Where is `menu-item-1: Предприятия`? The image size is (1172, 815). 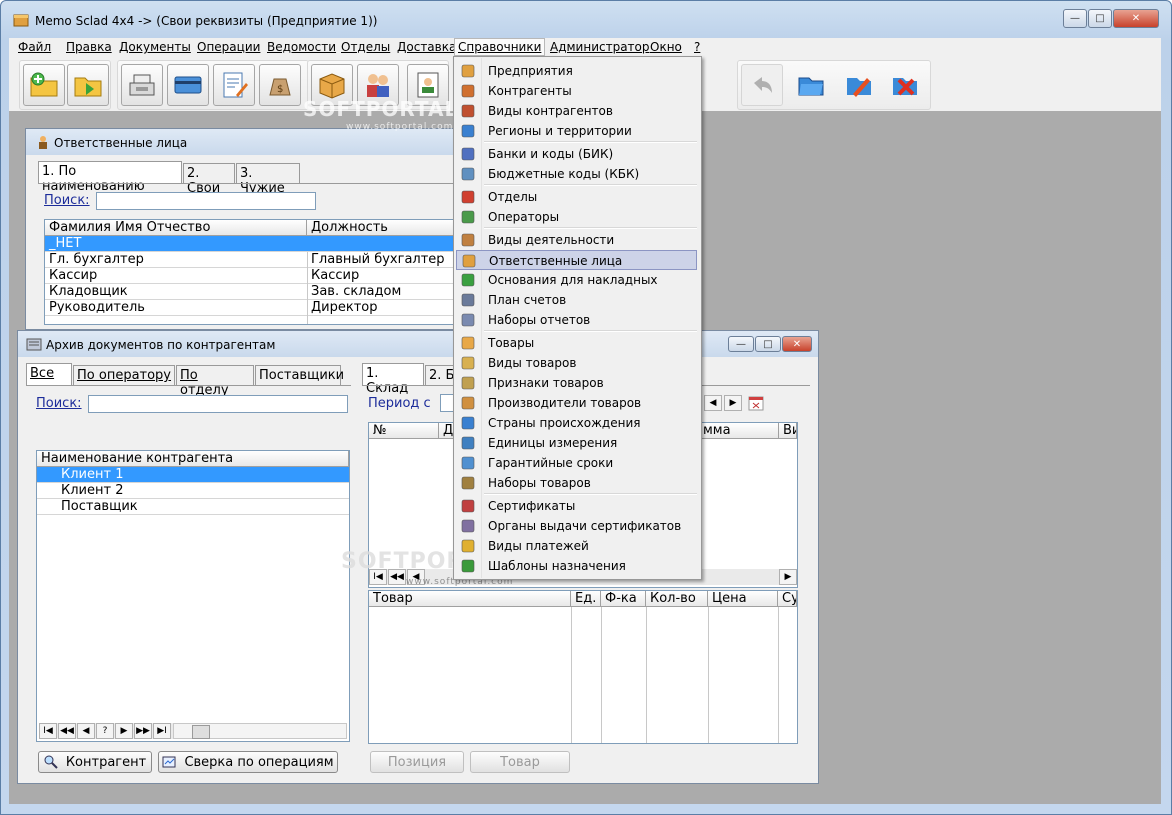 menu-item-1: Предприятия is located at coordinates (576, 71).